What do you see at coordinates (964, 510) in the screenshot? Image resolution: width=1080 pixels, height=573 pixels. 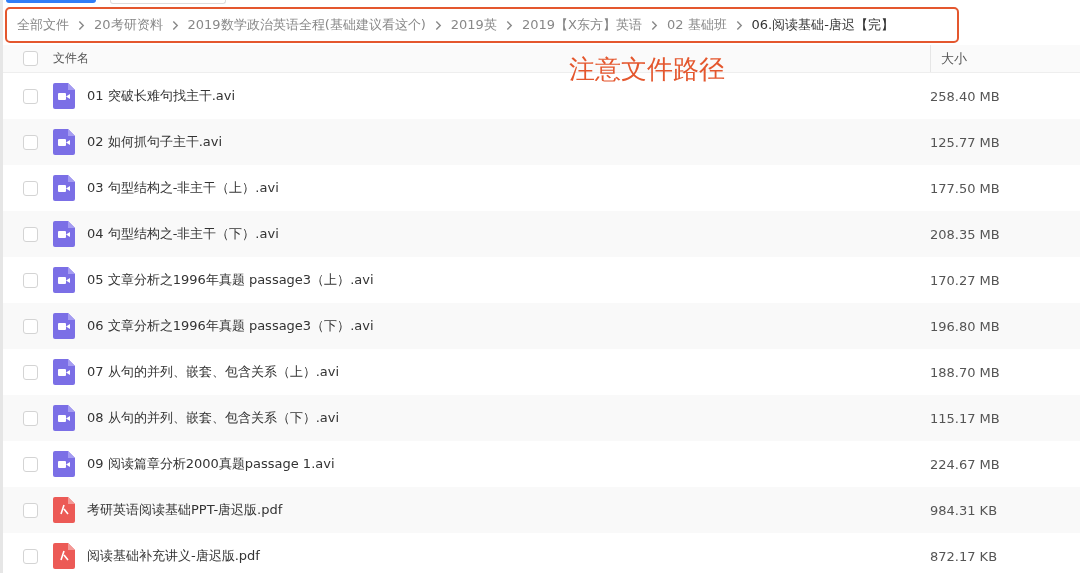 I see `file-size: 984.31 KB` at bounding box center [964, 510].